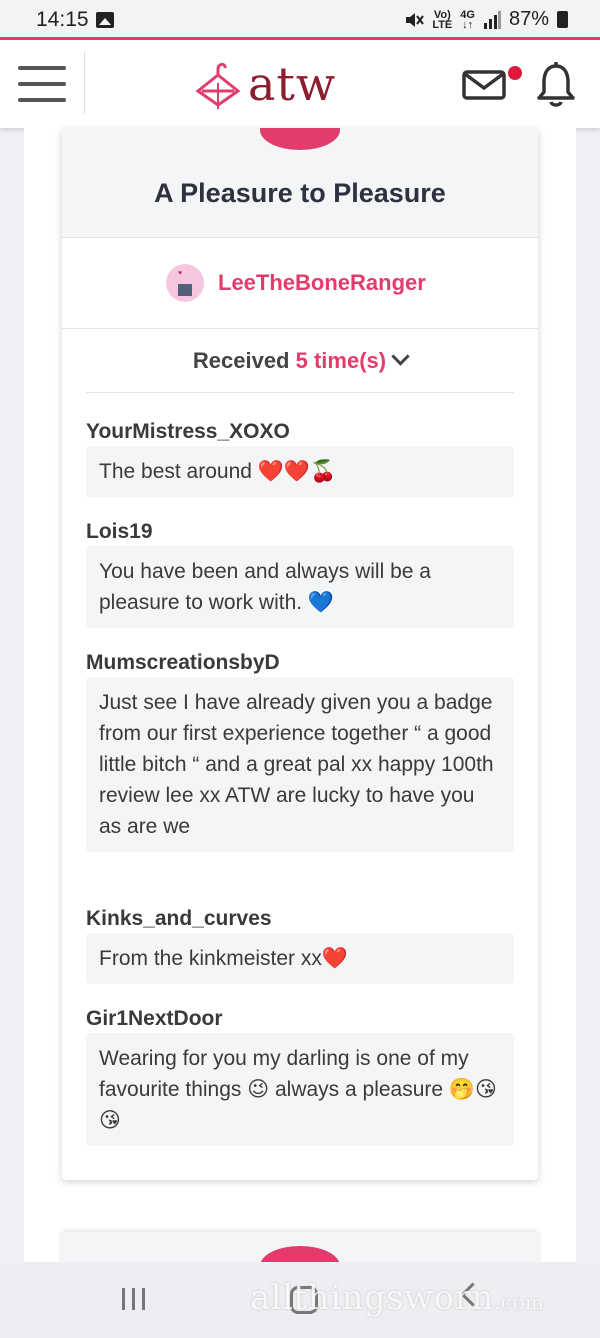 Image resolution: width=600 pixels, height=1338 pixels. I want to click on badge-card-header: A Pleasure to Pleasure, so click(300, 183).